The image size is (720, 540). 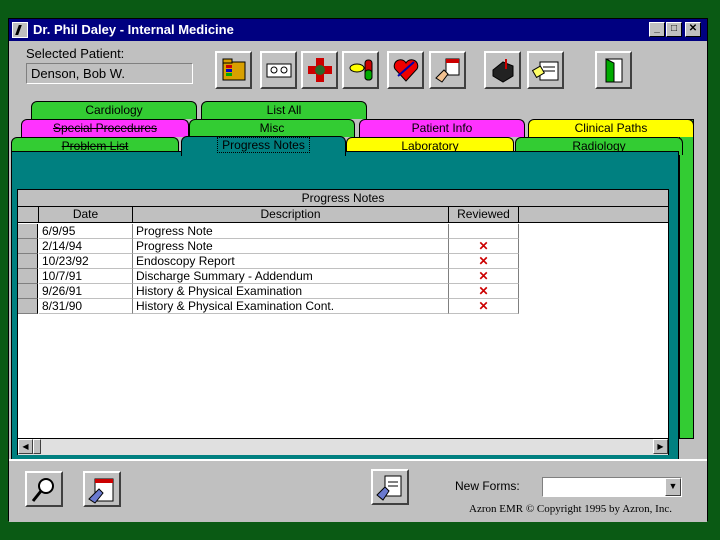 I want to click on id-card-button, so click(x=545, y=70).